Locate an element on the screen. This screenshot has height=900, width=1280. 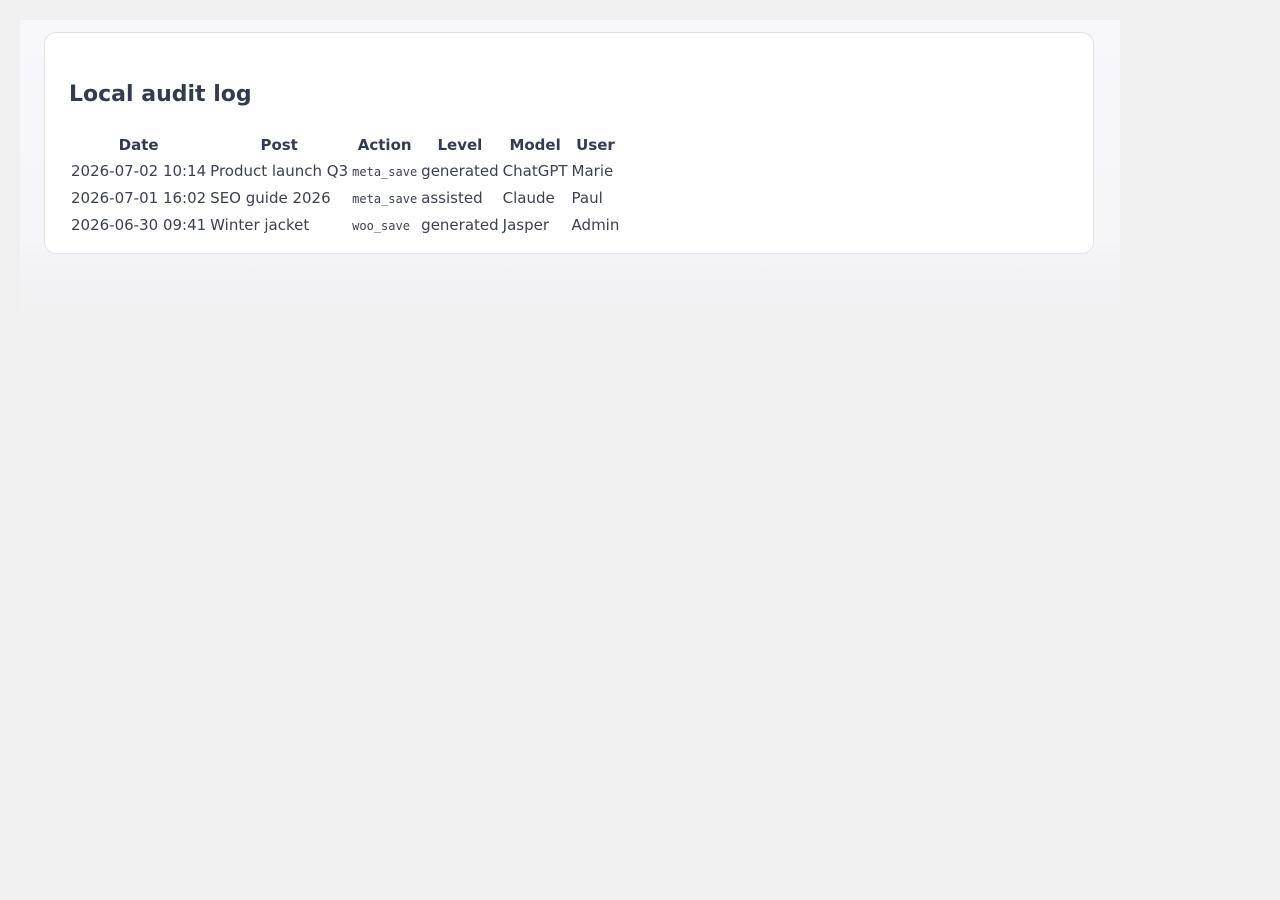
card-title: Local audit log is located at coordinates (160, 94).